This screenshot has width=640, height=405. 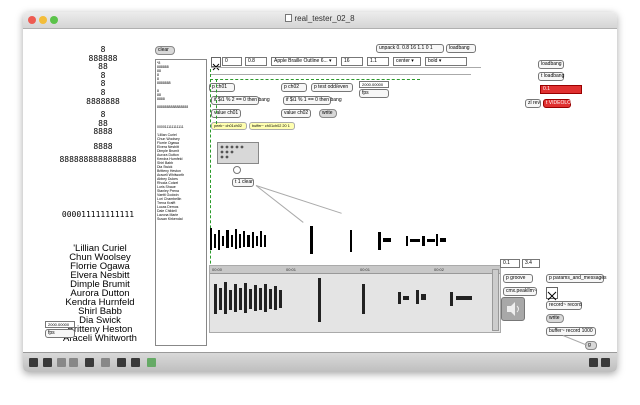 I want to click on record-toggle, so click(x=552, y=294).